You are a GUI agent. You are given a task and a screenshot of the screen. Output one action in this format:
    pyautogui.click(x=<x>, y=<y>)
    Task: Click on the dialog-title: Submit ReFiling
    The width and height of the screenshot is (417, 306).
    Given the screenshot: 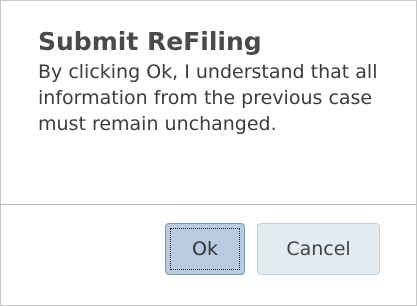 What is the action you would take?
    pyautogui.click(x=150, y=41)
    